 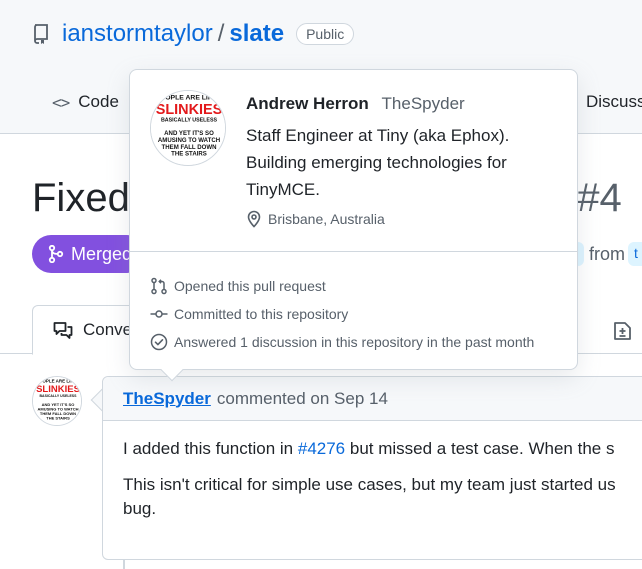 I want to click on location-icon, so click(x=254, y=219).